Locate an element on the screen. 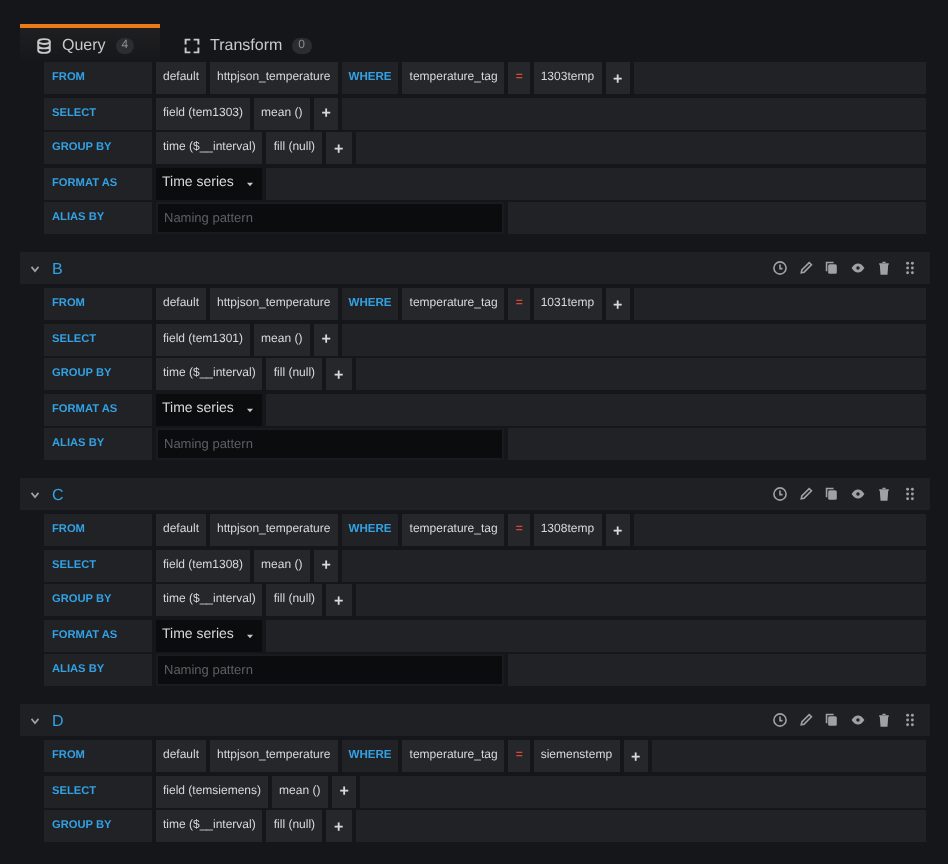  database-icon is located at coordinates (44, 45).